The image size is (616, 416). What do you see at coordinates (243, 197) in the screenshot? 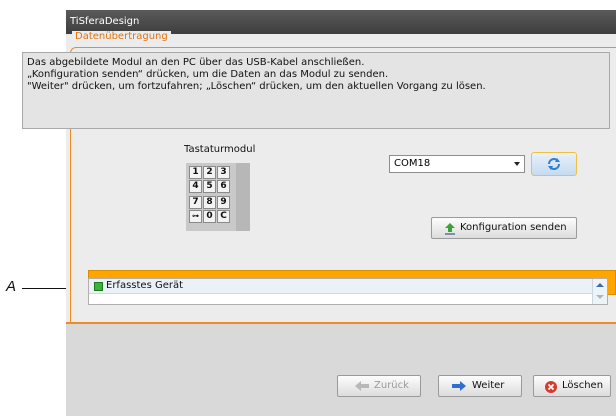
I see `keypad-side` at bounding box center [243, 197].